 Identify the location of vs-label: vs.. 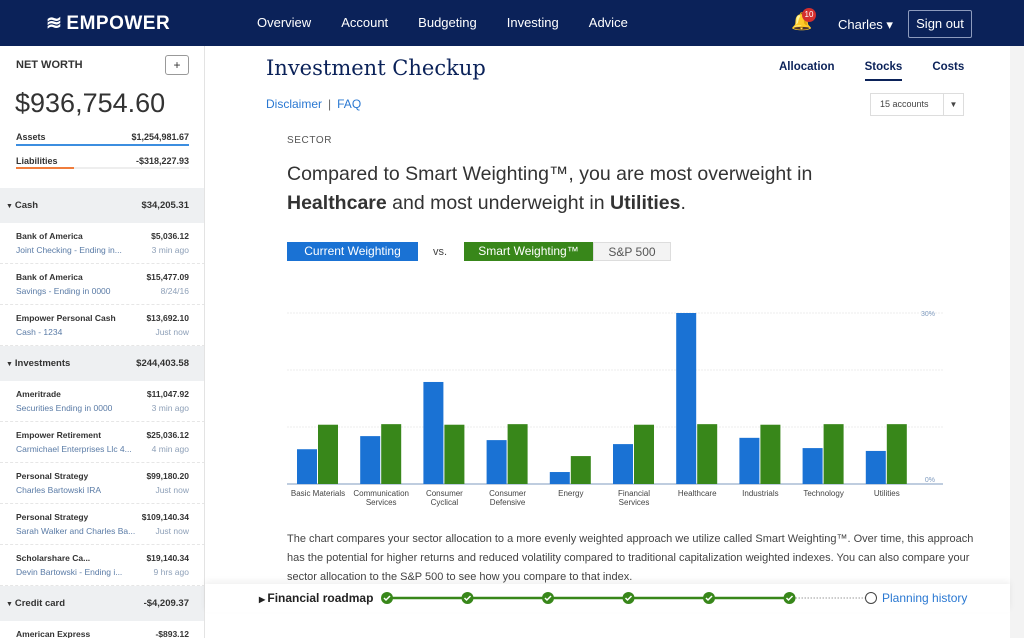
(440, 252).